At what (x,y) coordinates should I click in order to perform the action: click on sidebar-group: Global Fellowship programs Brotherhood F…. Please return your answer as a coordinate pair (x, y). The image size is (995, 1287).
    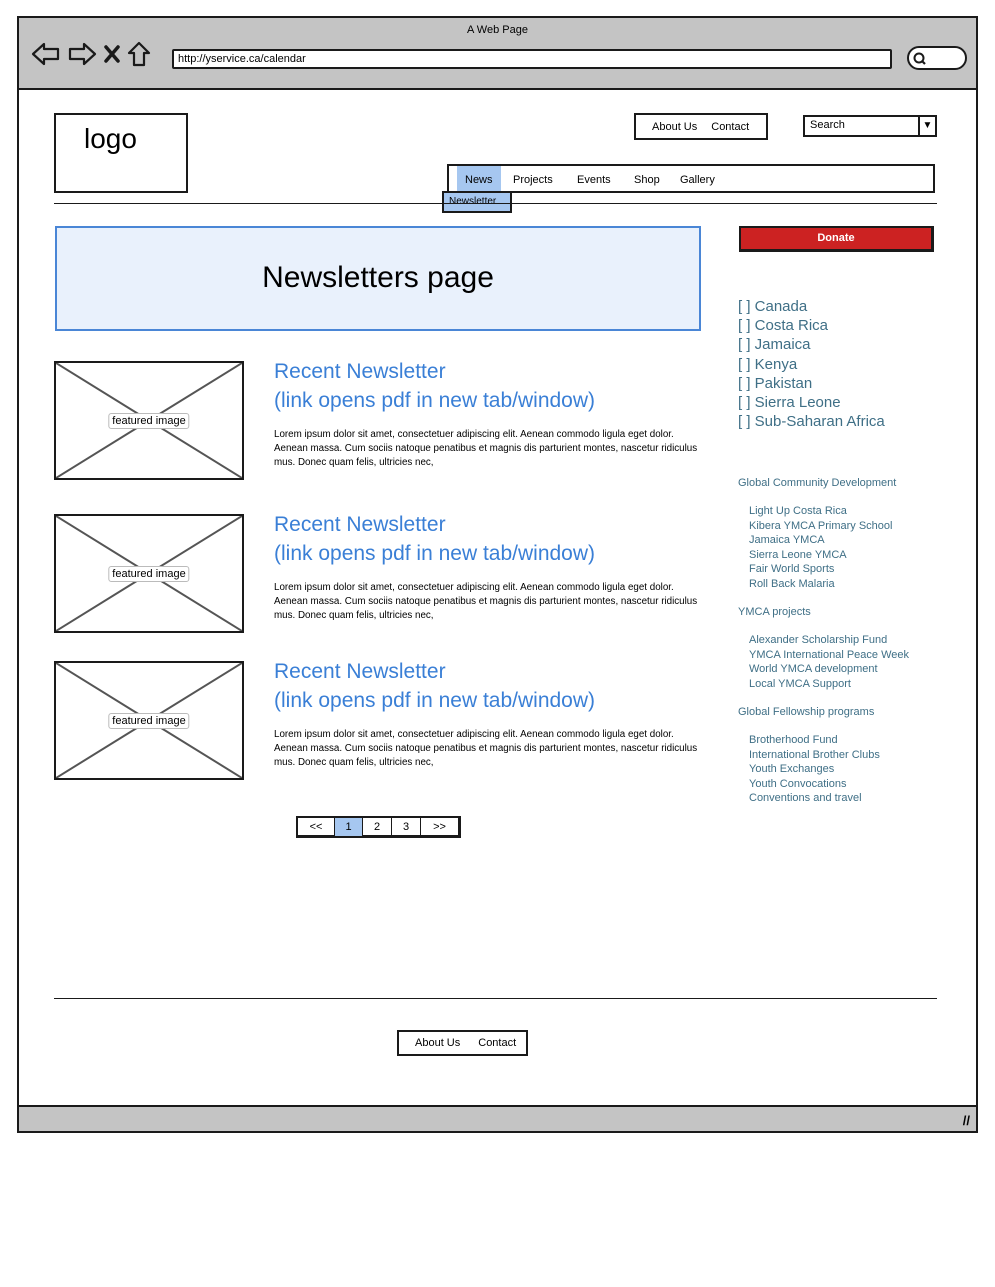
    Looking at the image, I should click on (823, 755).